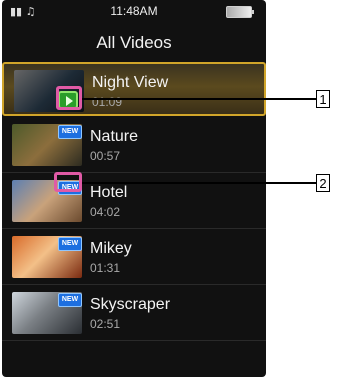 The image size is (341, 377). Describe the element at coordinates (105, 156) in the screenshot. I see `video-duration: 00:57` at that location.